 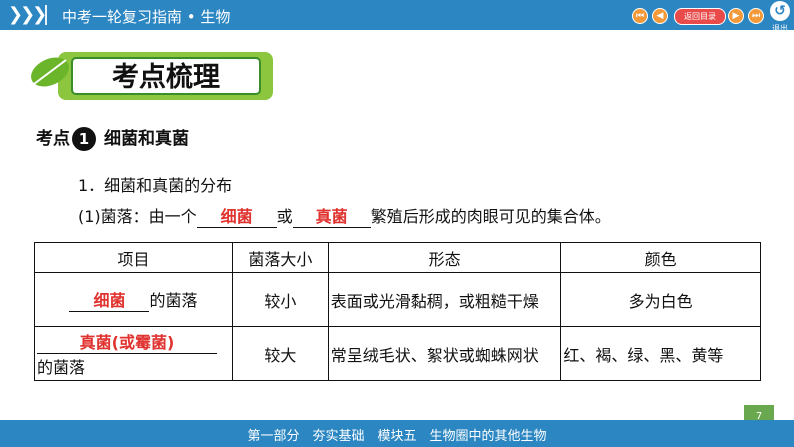 I want to click on table-cell-shape: 表面或光滑黏稠，或粗糙干燥, so click(x=444, y=299).